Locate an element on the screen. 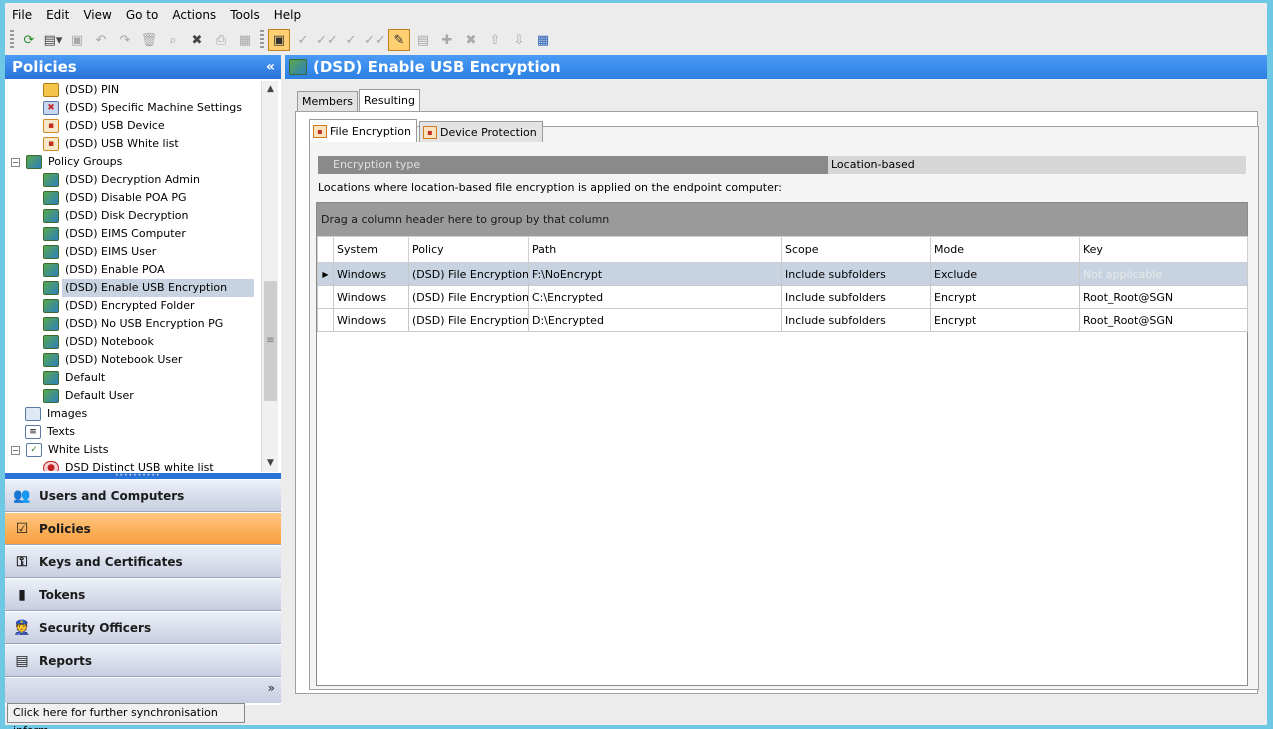  cell-mode: Exclude is located at coordinates (1005, 274).